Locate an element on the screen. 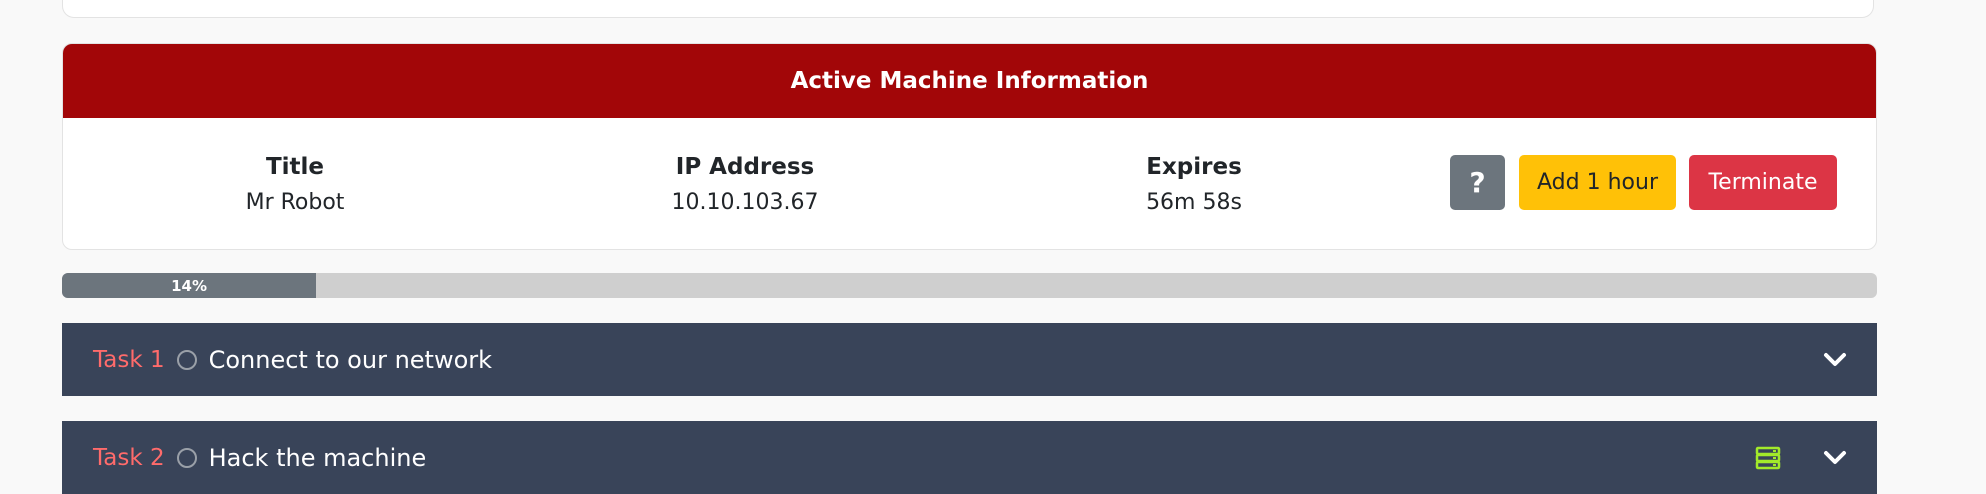 The height and width of the screenshot is (494, 1986). terminate-button: Terminate is located at coordinates (1763, 182).